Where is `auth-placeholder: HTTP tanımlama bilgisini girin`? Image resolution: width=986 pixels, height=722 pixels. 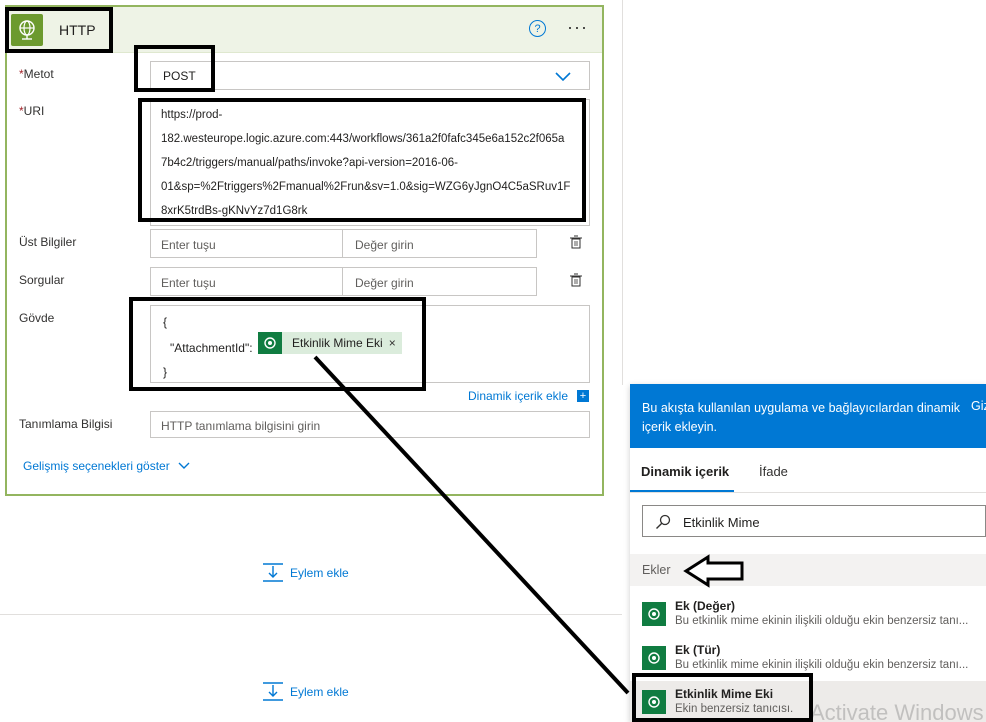
auth-placeholder: HTTP tanımlama bilgisini girin is located at coordinates (241, 426).